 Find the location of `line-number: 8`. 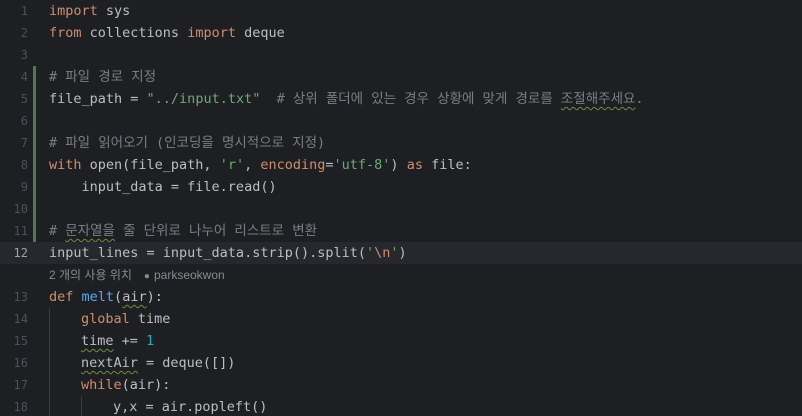

line-number: 8 is located at coordinates (24, 165).